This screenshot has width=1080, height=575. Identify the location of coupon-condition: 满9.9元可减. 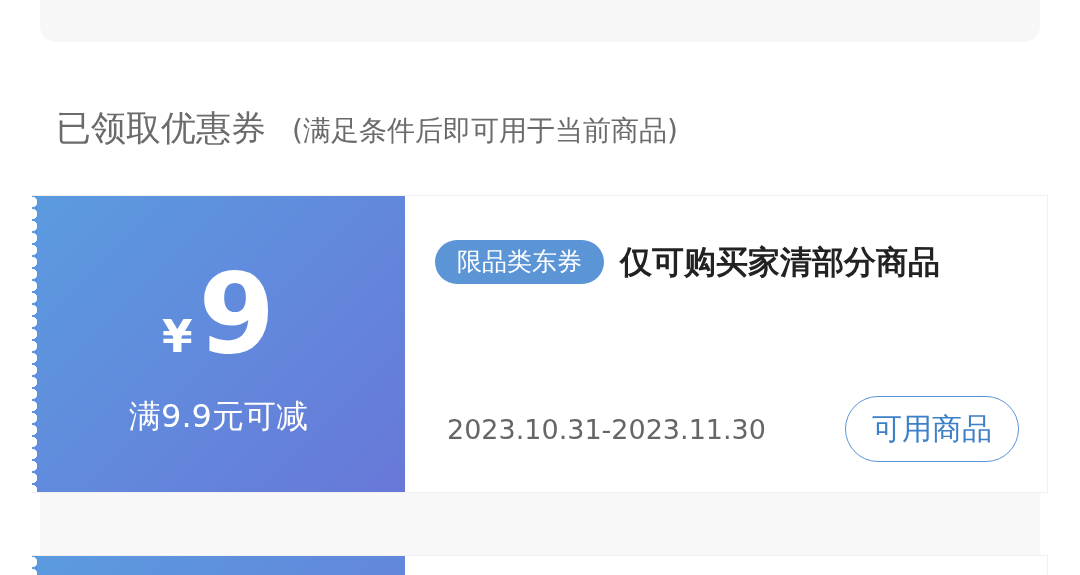
(218, 416).